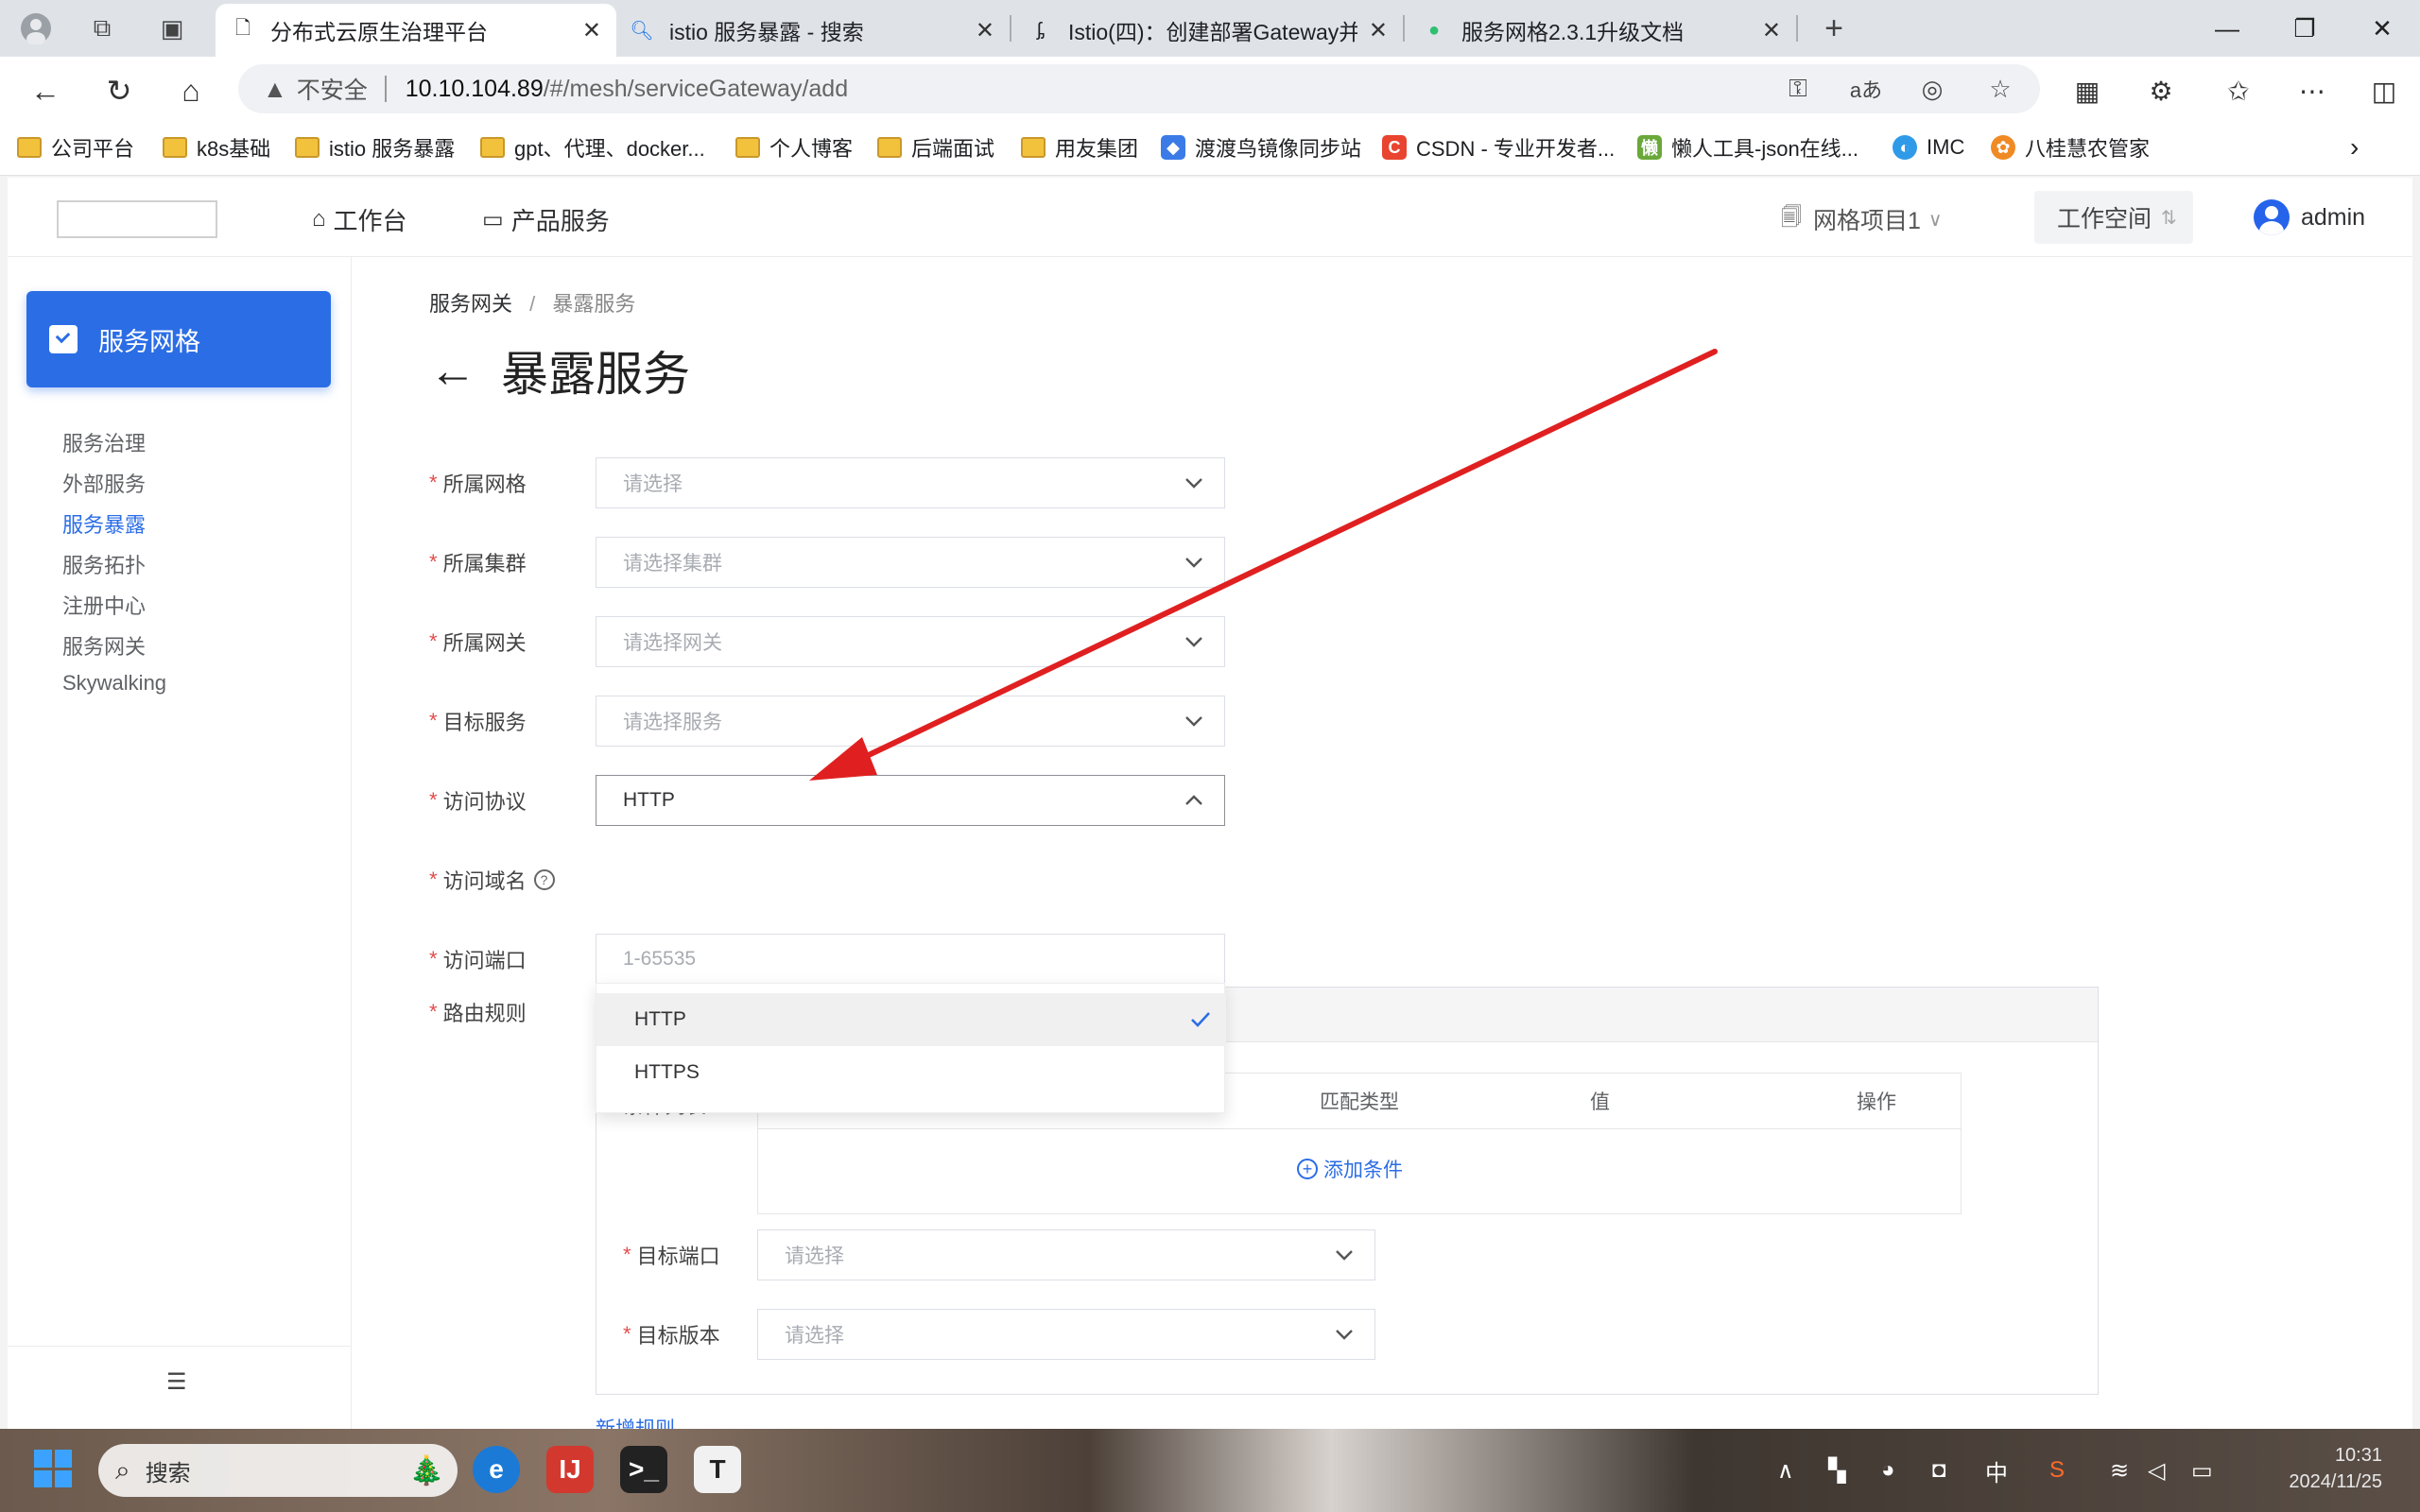 This screenshot has height=1512, width=2420. What do you see at coordinates (1079, 147) in the screenshot?
I see `bookmark-folder: 用友集团` at bounding box center [1079, 147].